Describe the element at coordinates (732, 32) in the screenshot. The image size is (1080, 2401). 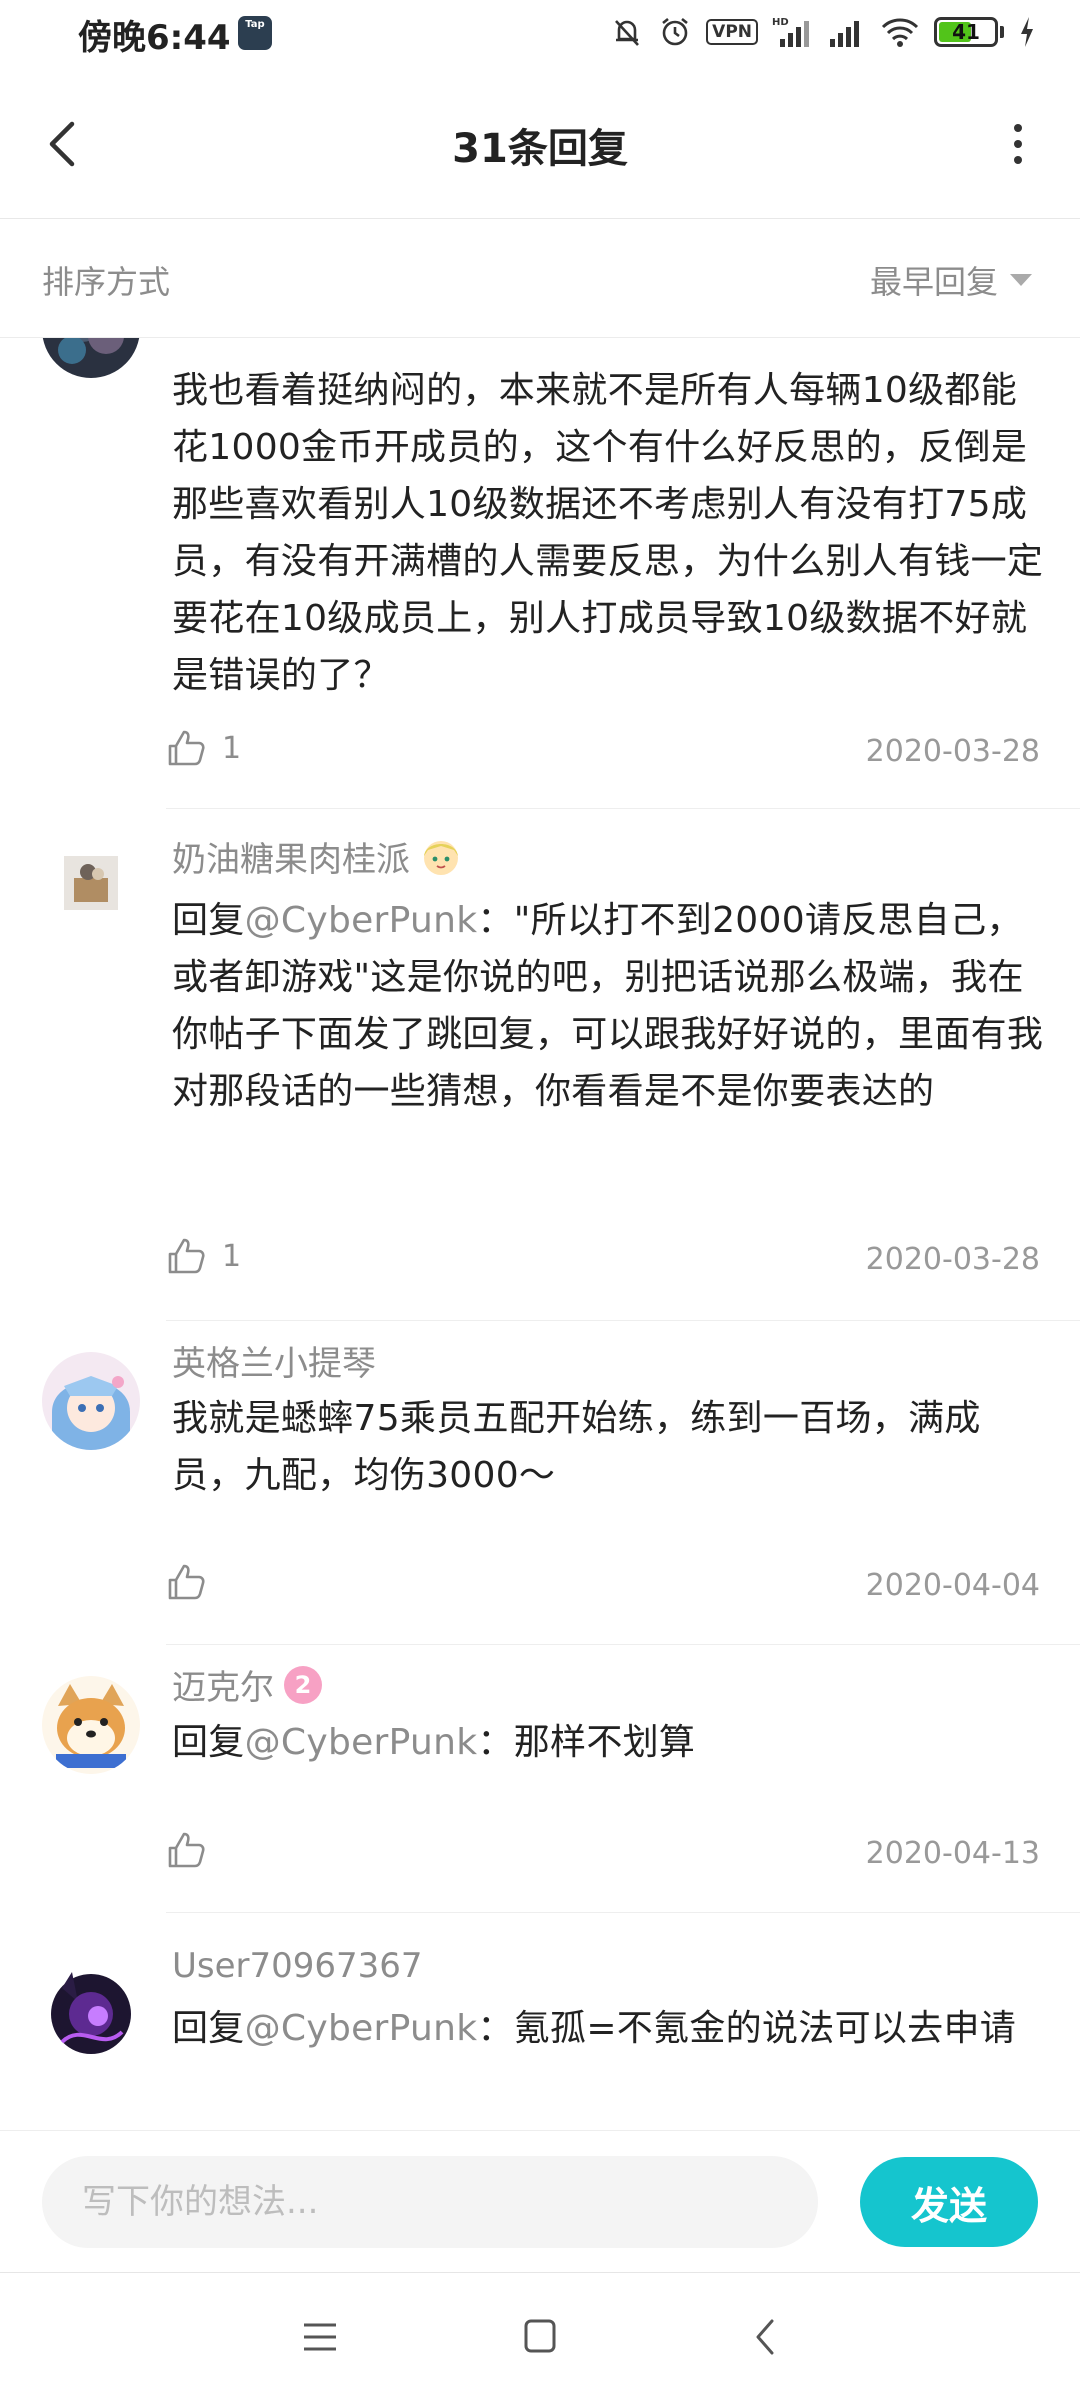
I see `vpn-badge: VPN` at that location.